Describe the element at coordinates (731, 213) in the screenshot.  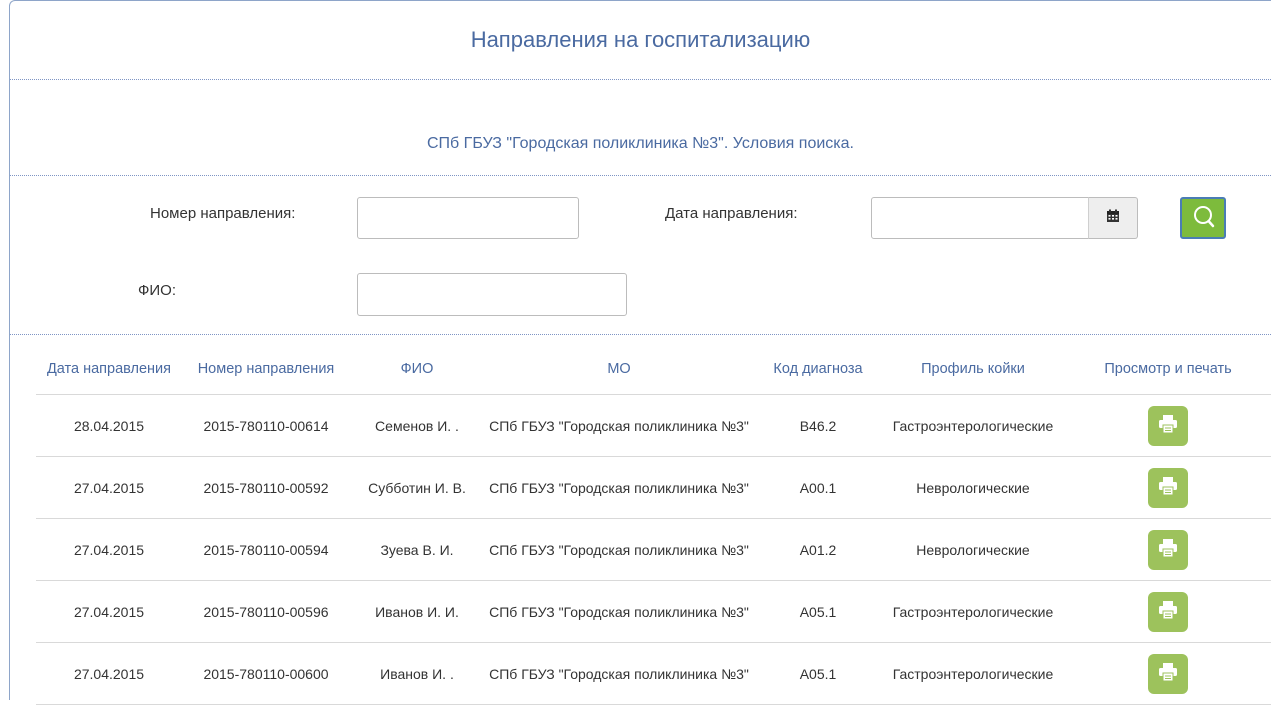
I see `date-label: Дата направления:` at that location.